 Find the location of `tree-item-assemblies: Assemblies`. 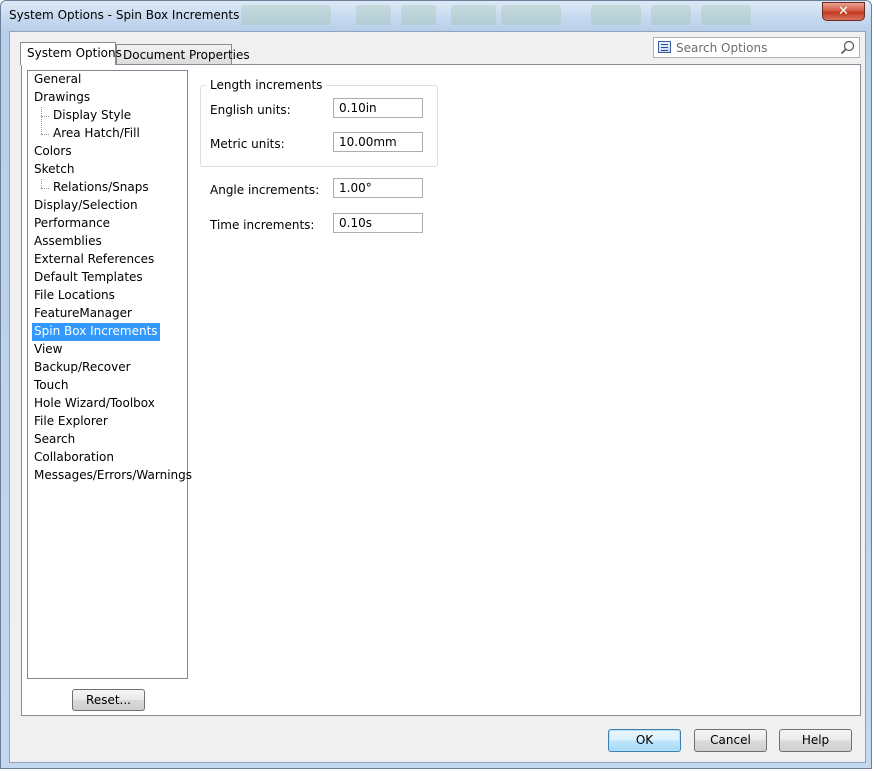

tree-item-assemblies: Assemblies is located at coordinates (68, 242).